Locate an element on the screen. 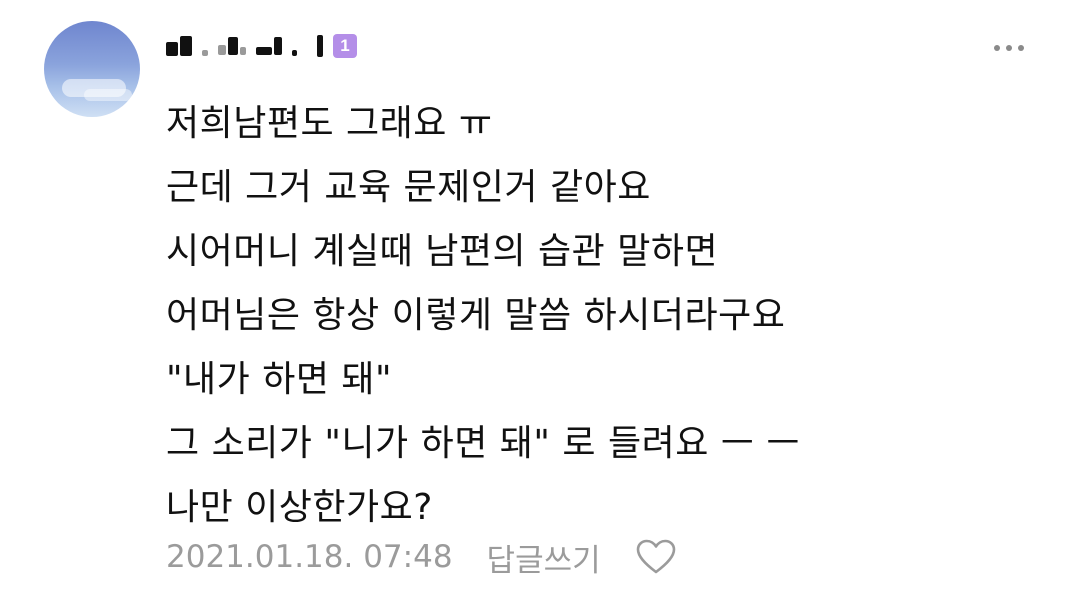 This screenshot has height=604, width=1078. like-button is located at coordinates (656, 557).